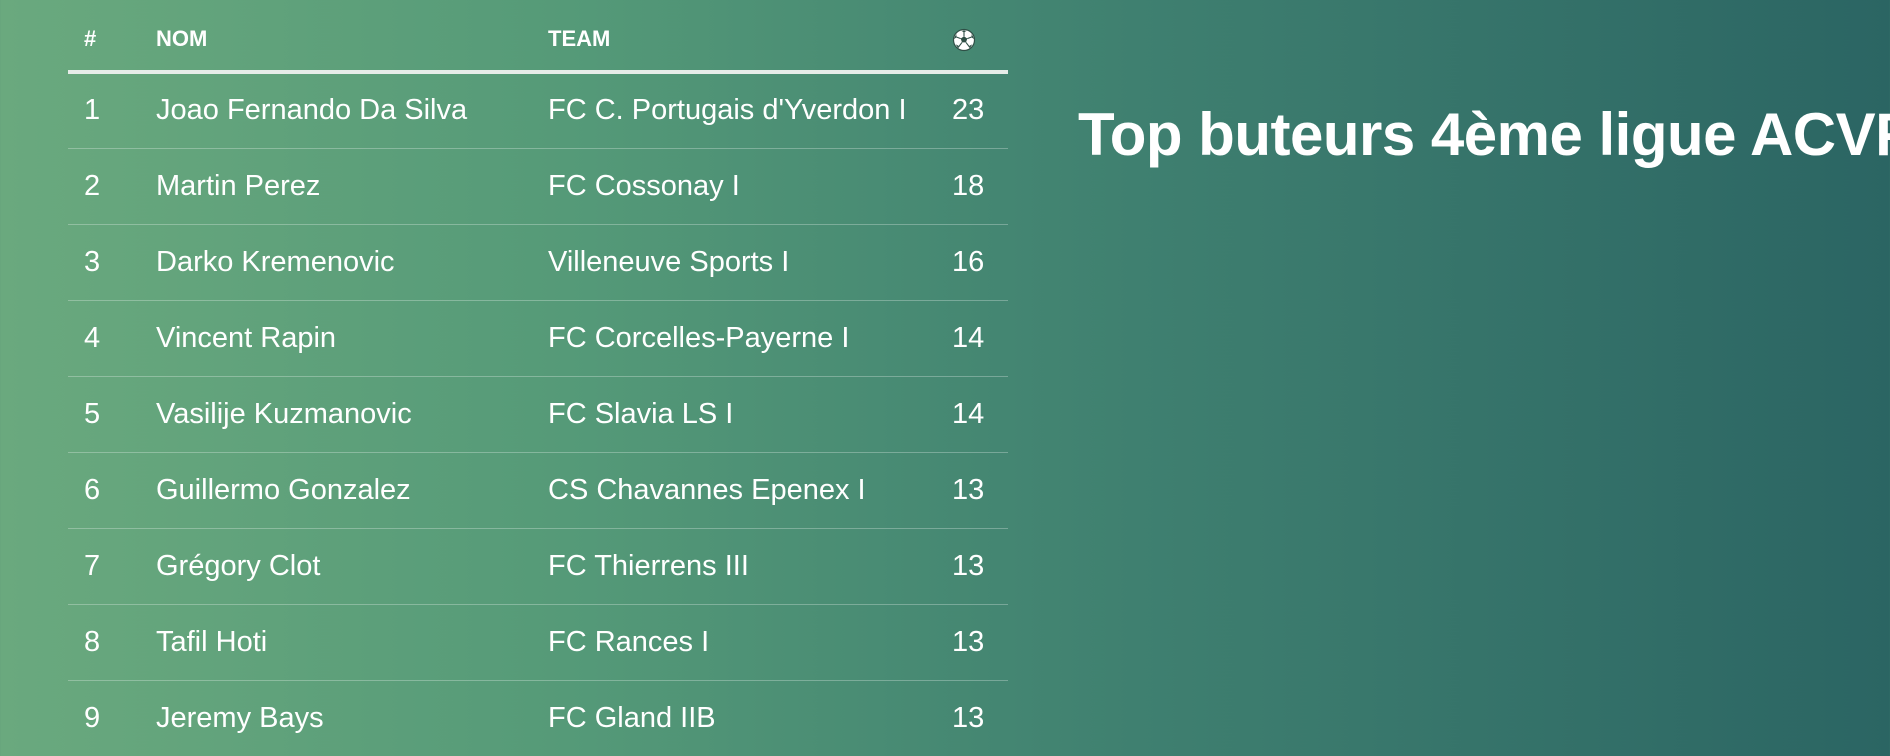  Describe the element at coordinates (350, 338) in the screenshot. I see `player-name-cell: Vincent Rapin` at that location.